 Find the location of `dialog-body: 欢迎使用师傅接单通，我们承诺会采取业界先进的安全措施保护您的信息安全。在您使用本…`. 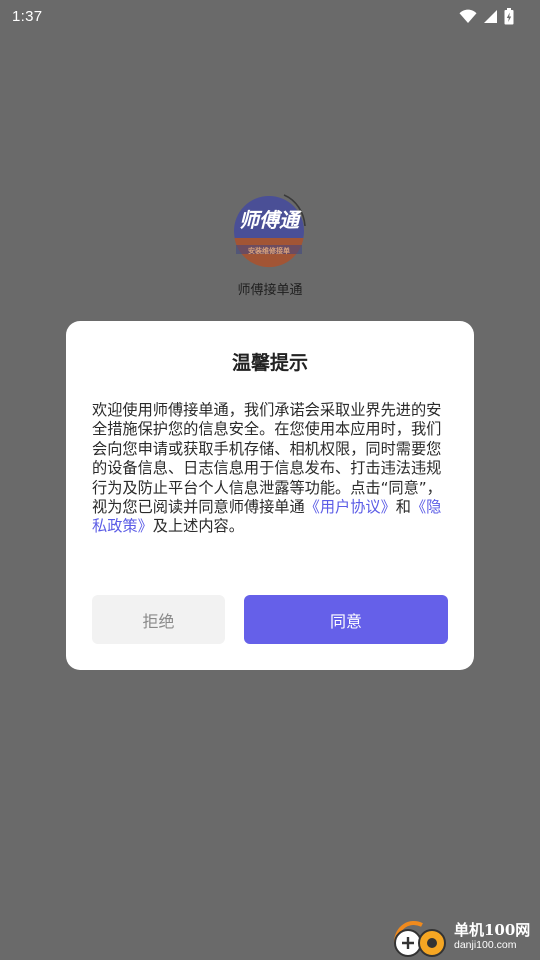

dialog-body: 欢迎使用师傅接单通，我们承诺会采取业界先进的安全措施保护您的信息安全。在您使用本… is located at coordinates (272, 469).